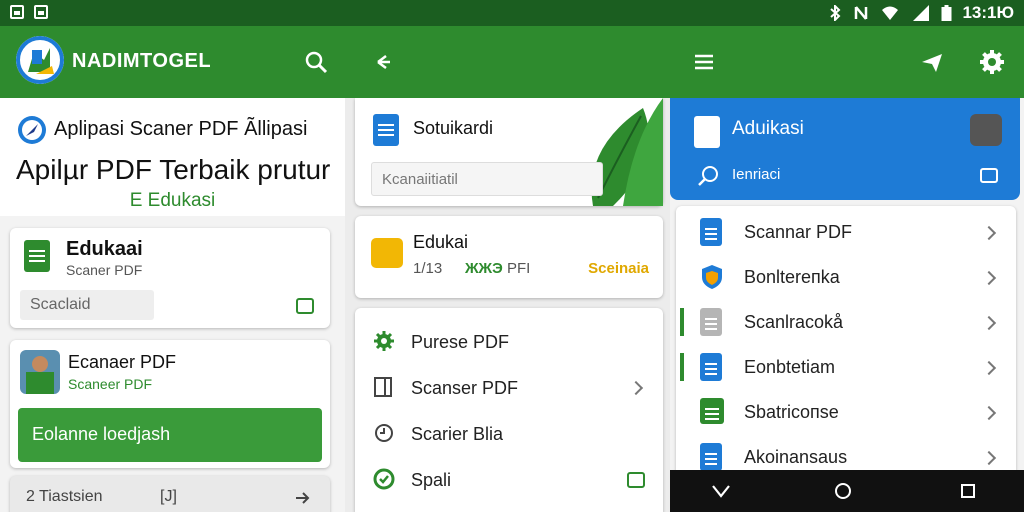 The width and height of the screenshot is (1024, 512). Describe the element at coordinates (798, 232) in the screenshot. I see `list-item-label: Scannar PDF` at that location.